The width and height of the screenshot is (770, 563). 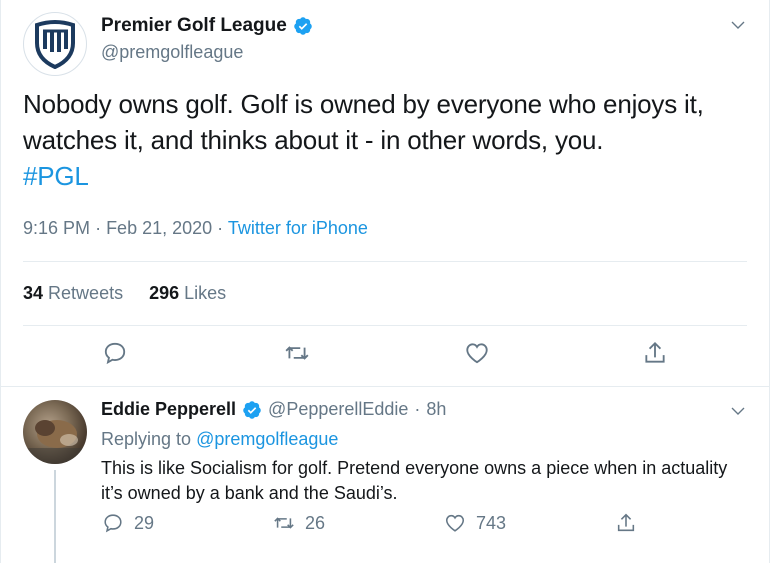 I want to click on reply-time: 8h, so click(x=436, y=409).